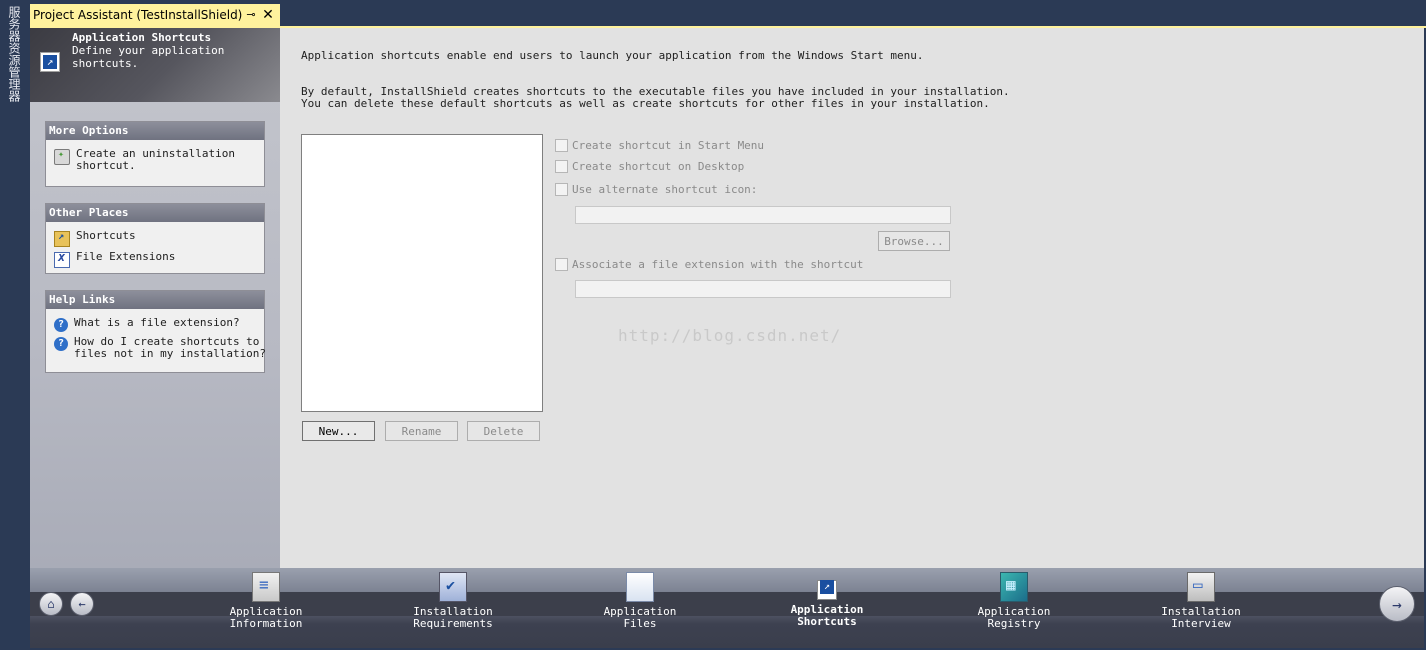  I want to click on link-what-is-file-extension: ? What is a file extension?, so click(159, 324).